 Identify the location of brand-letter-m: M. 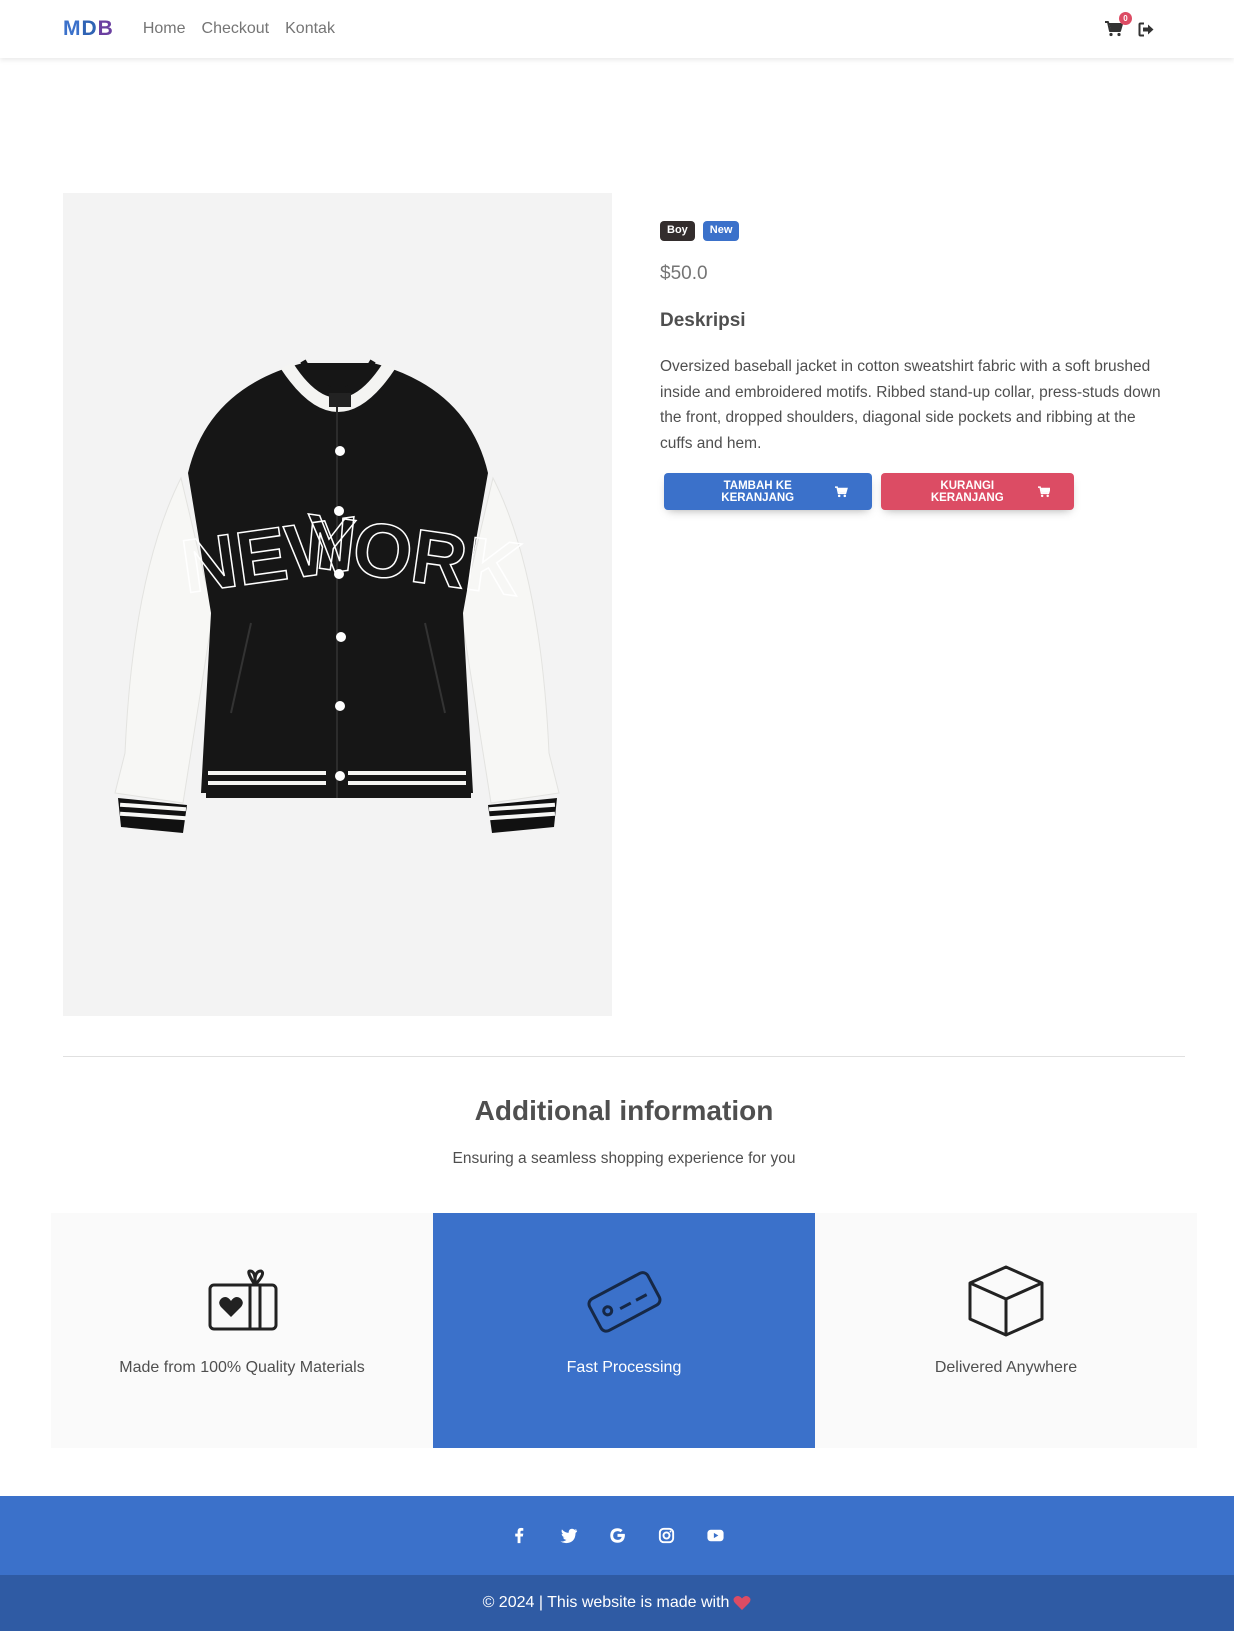
(72, 28).